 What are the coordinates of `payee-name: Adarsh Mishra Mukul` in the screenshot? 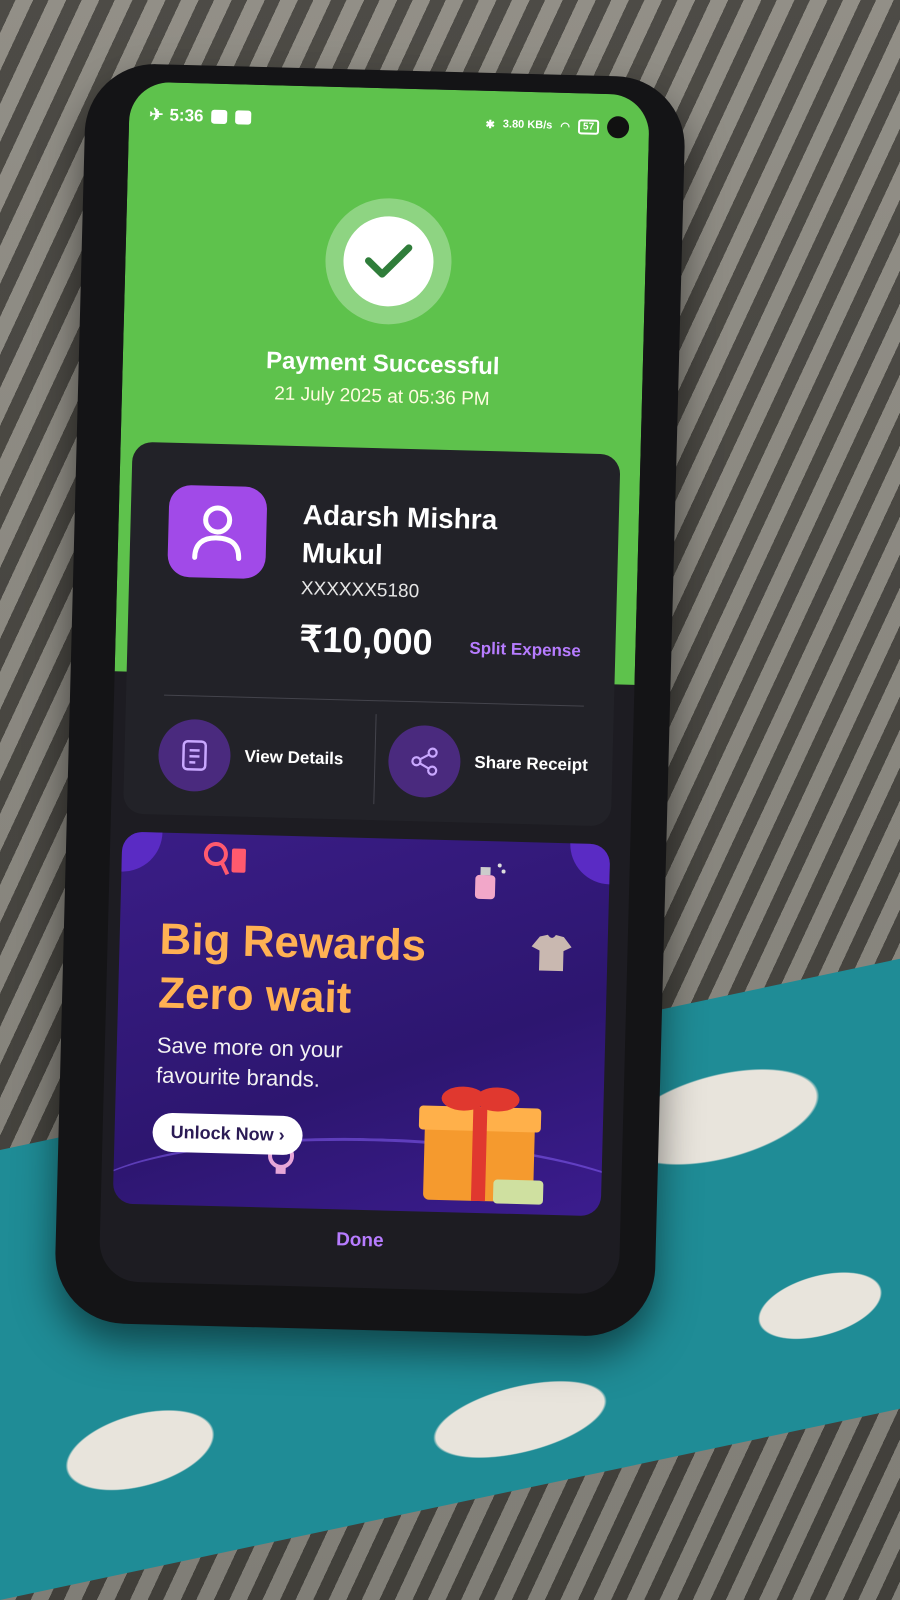 It's located at (399, 535).